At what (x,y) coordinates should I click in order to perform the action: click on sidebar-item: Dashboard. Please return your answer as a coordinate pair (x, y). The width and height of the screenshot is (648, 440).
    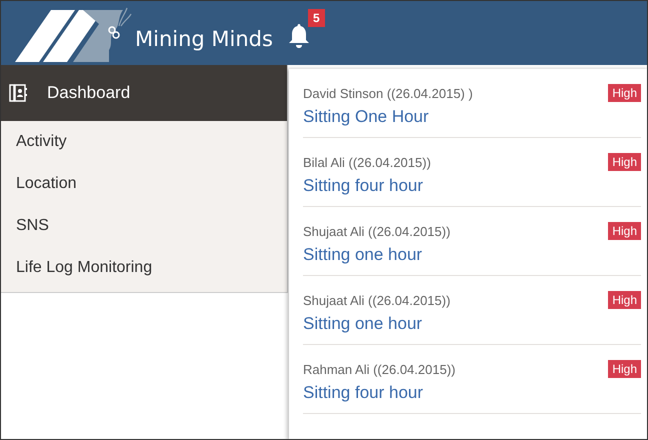
    Looking at the image, I should click on (144, 93).